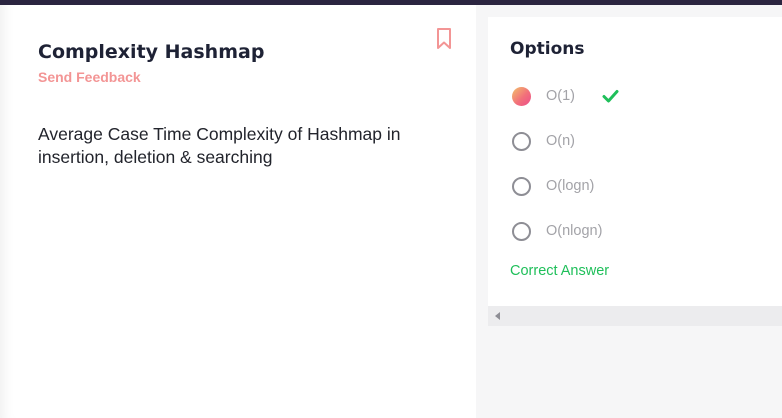  I want to click on option-ologn: O(logn), so click(640, 187).